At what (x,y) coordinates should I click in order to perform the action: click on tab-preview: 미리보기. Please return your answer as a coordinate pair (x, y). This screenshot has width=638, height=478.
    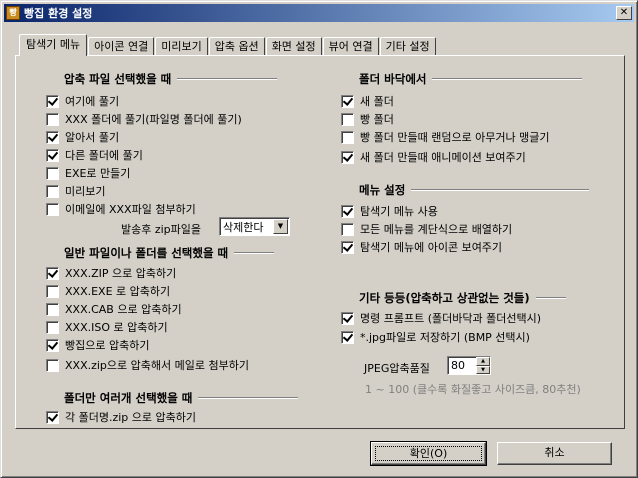
    Looking at the image, I should click on (181, 46).